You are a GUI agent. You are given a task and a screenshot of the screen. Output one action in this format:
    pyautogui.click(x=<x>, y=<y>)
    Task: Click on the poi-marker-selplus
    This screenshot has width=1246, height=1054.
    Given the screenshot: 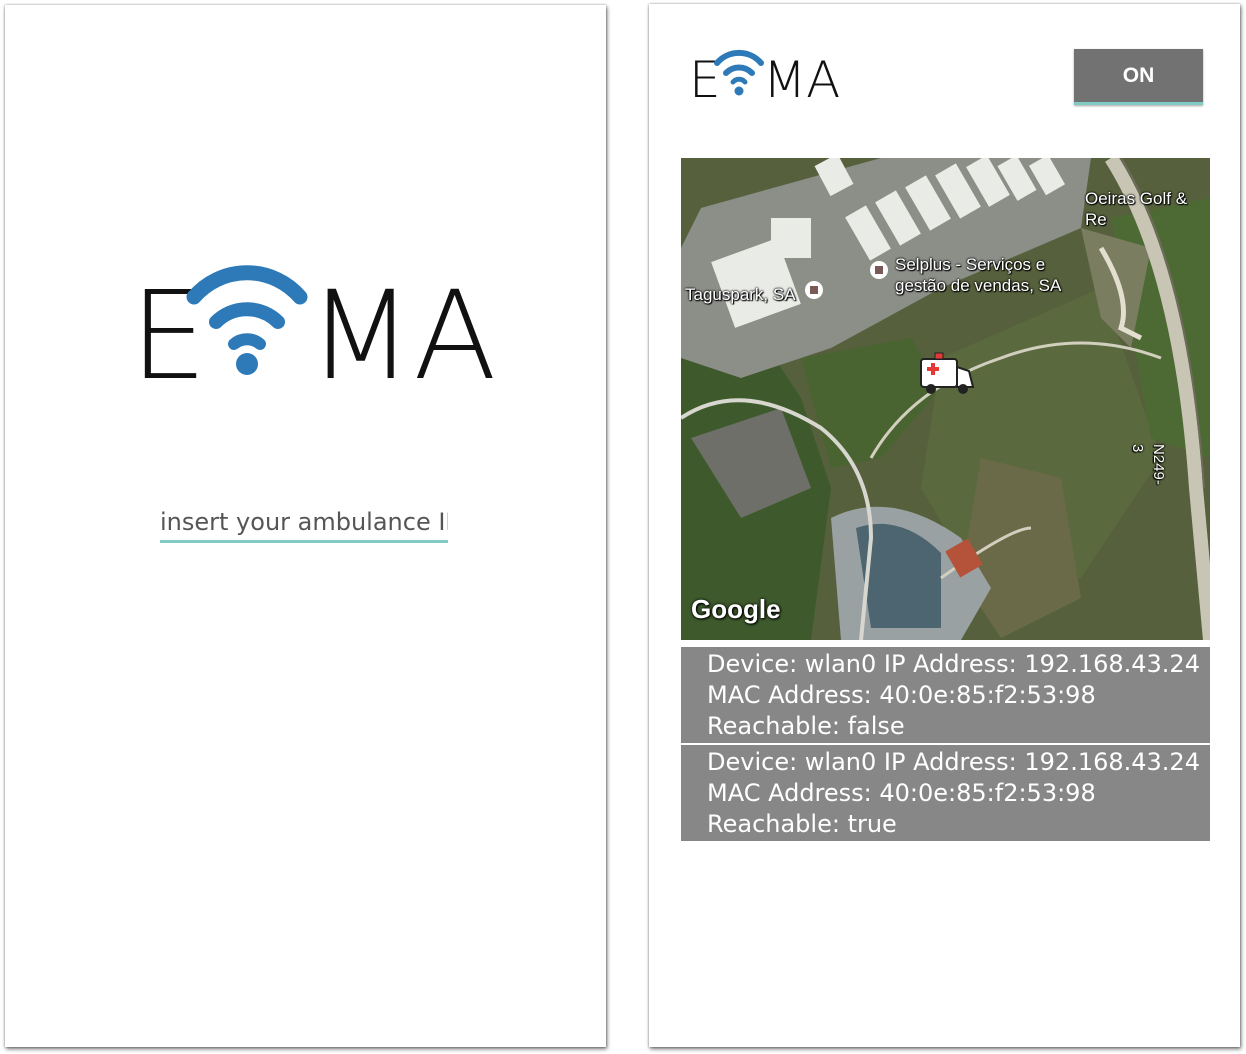 What is the action you would take?
    pyautogui.click(x=879, y=270)
    